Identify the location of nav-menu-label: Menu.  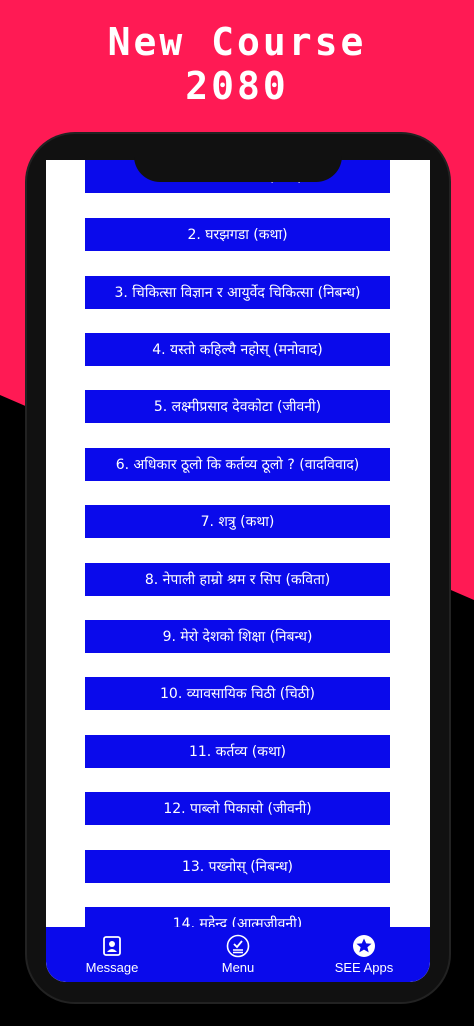
(238, 967).